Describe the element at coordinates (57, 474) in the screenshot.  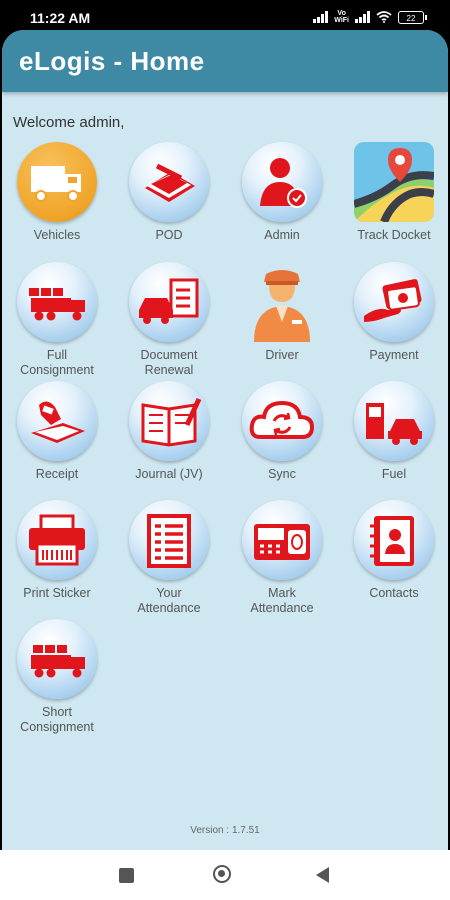
I see `tile-label: Receipt` at that location.